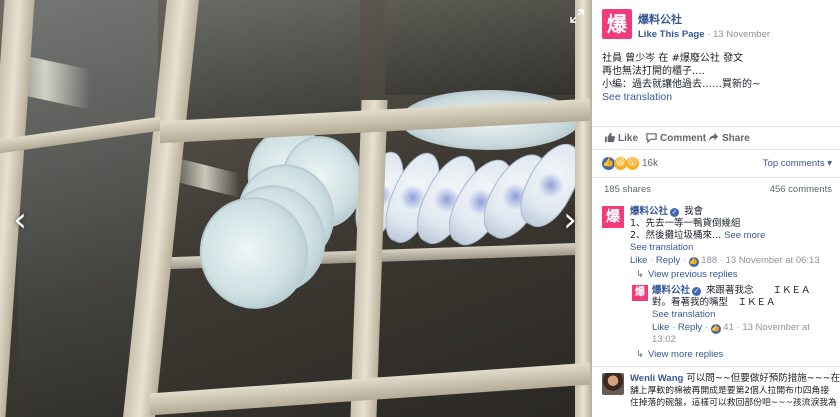 The width and height of the screenshot is (840, 417). Describe the element at coordinates (651, 138) in the screenshot. I see `comment-bubble-icon` at that location.